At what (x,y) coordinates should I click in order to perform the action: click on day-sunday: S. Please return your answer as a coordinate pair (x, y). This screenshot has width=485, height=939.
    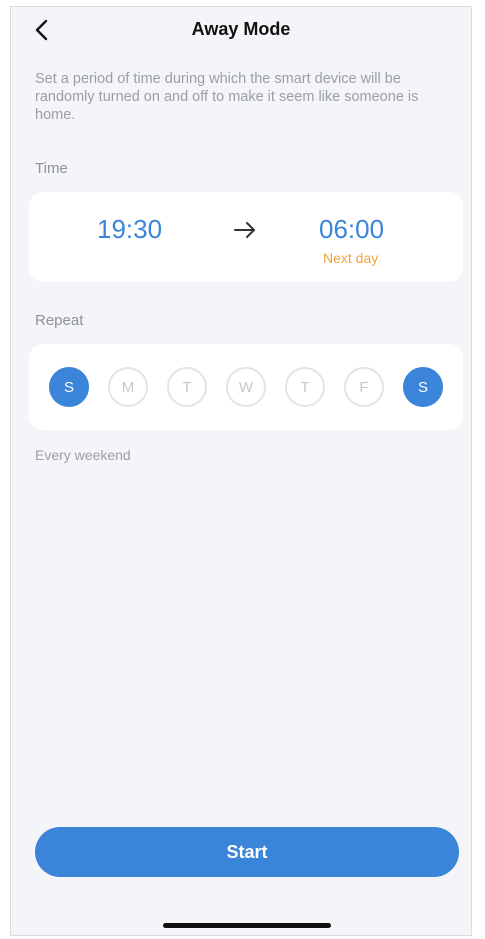
    Looking at the image, I should click on (69, 387).